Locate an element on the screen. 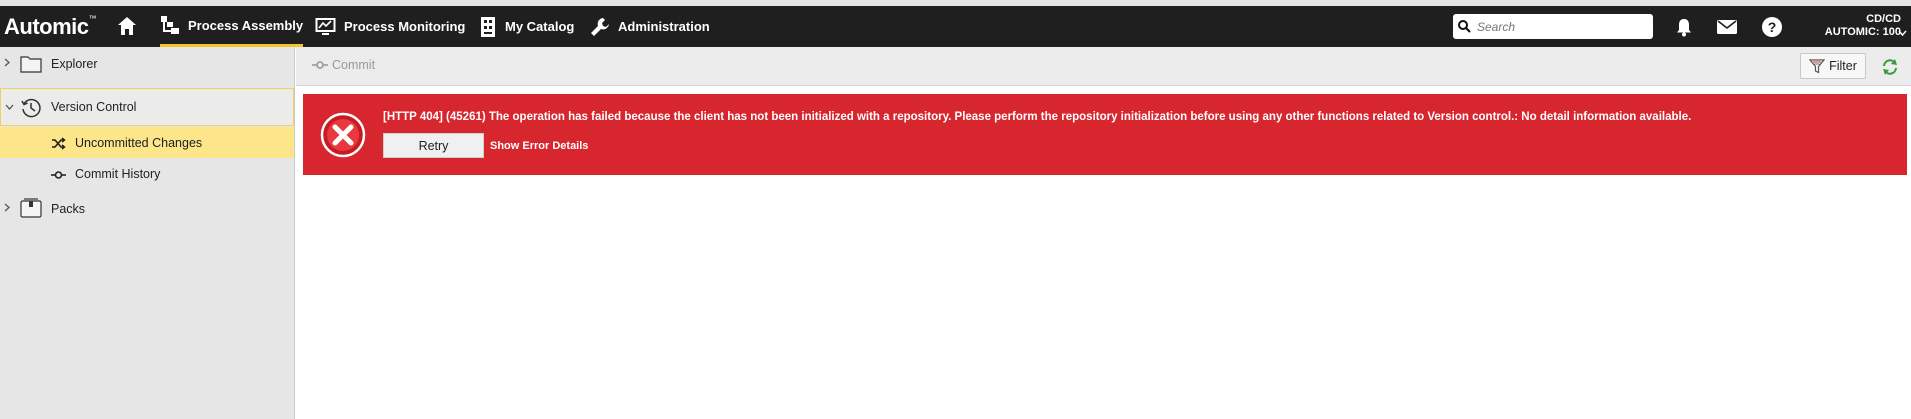 This screenshot has height=419, width=1911. home-icon is located at coordinates (127, 26).